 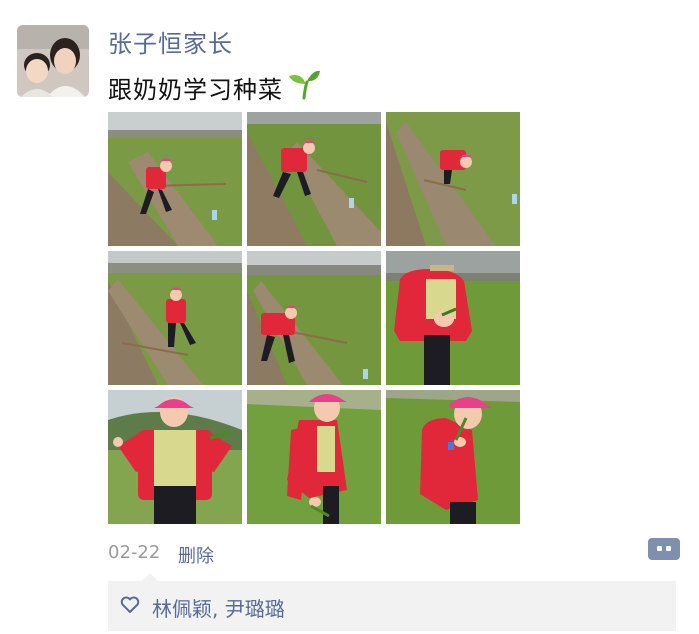 What do you see at coordinates (392, 602) in the screenshot?
I see `likes-panel: 林佩颖, 尹璐璐` at bounding box center [392, 602].